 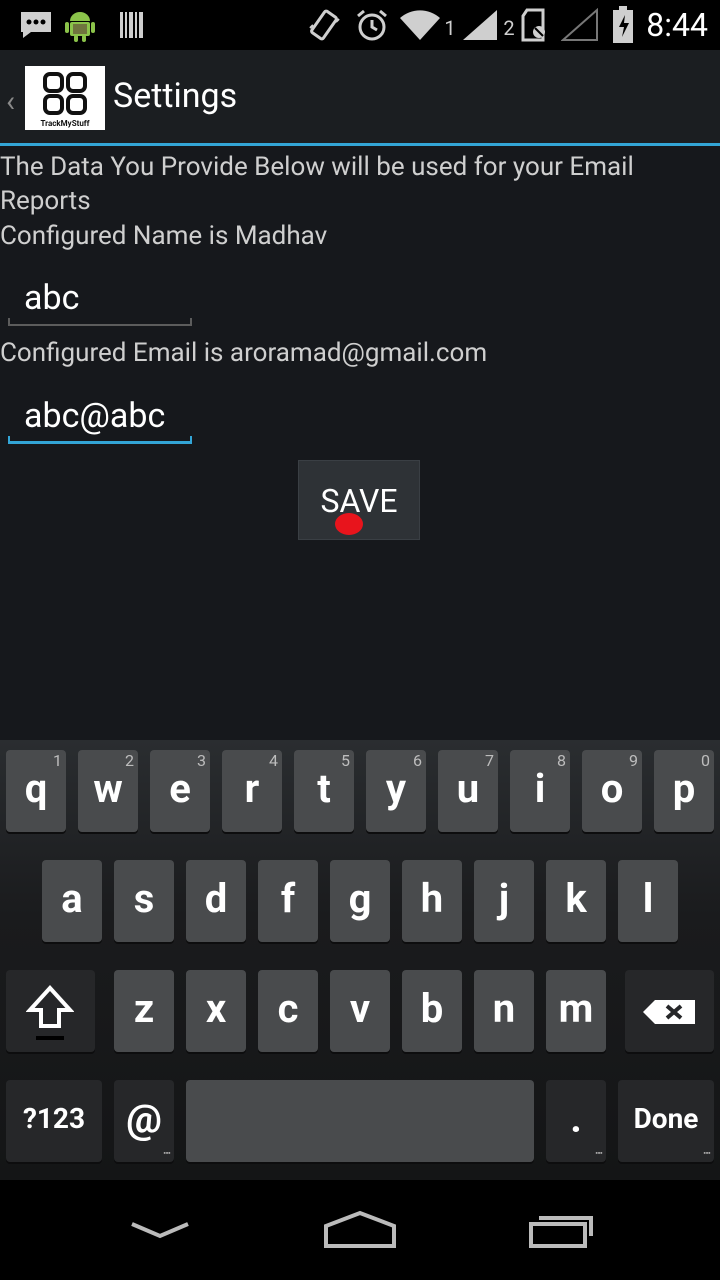 I want to click on symbols-key: ?123, so click(x=54, y=1121).